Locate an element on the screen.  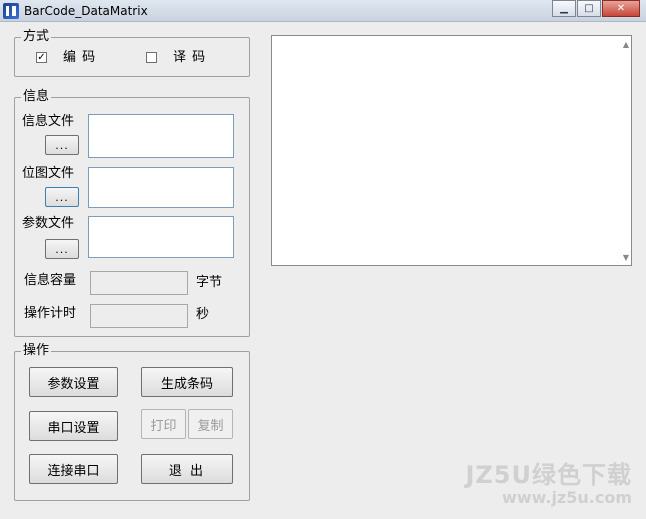
param-file-field is located at coordinates (161, 237).